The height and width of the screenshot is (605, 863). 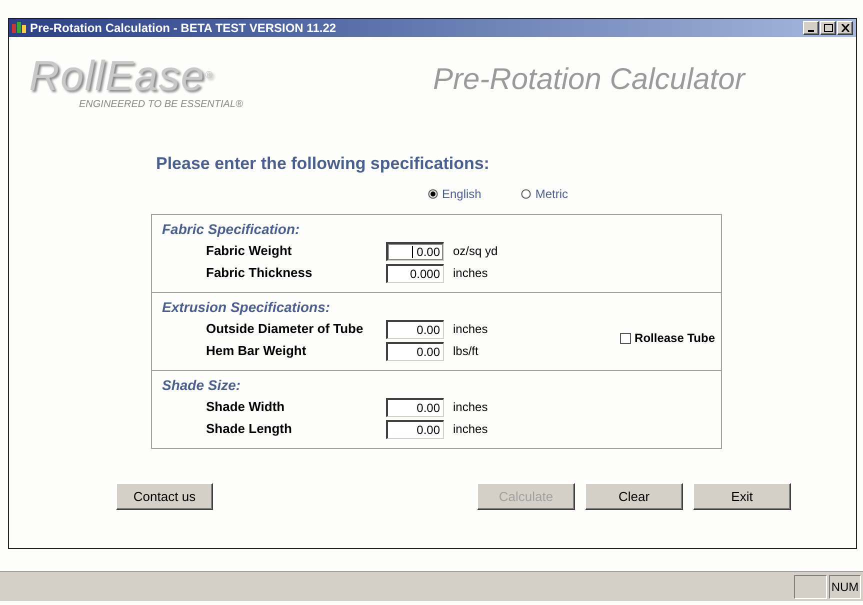 I want to click on dialog-button: Clear, so click(x=634, y=496).